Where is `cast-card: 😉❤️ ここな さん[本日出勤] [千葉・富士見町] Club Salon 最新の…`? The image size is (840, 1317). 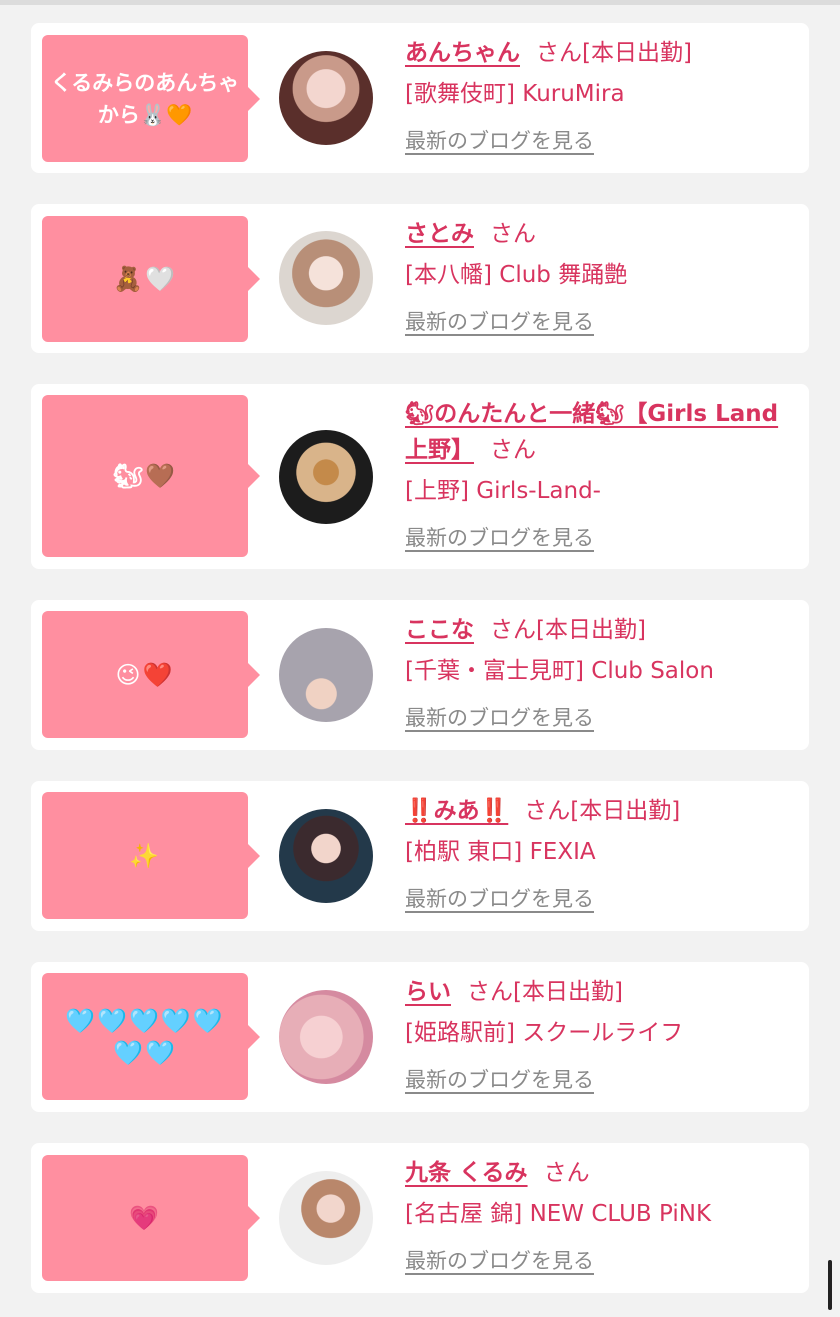 cast-card: 😉❤️ ここな さん[本日出勤] [千葉・富士見町] Club Salon 最新の… is located at coordinates (420, 675).